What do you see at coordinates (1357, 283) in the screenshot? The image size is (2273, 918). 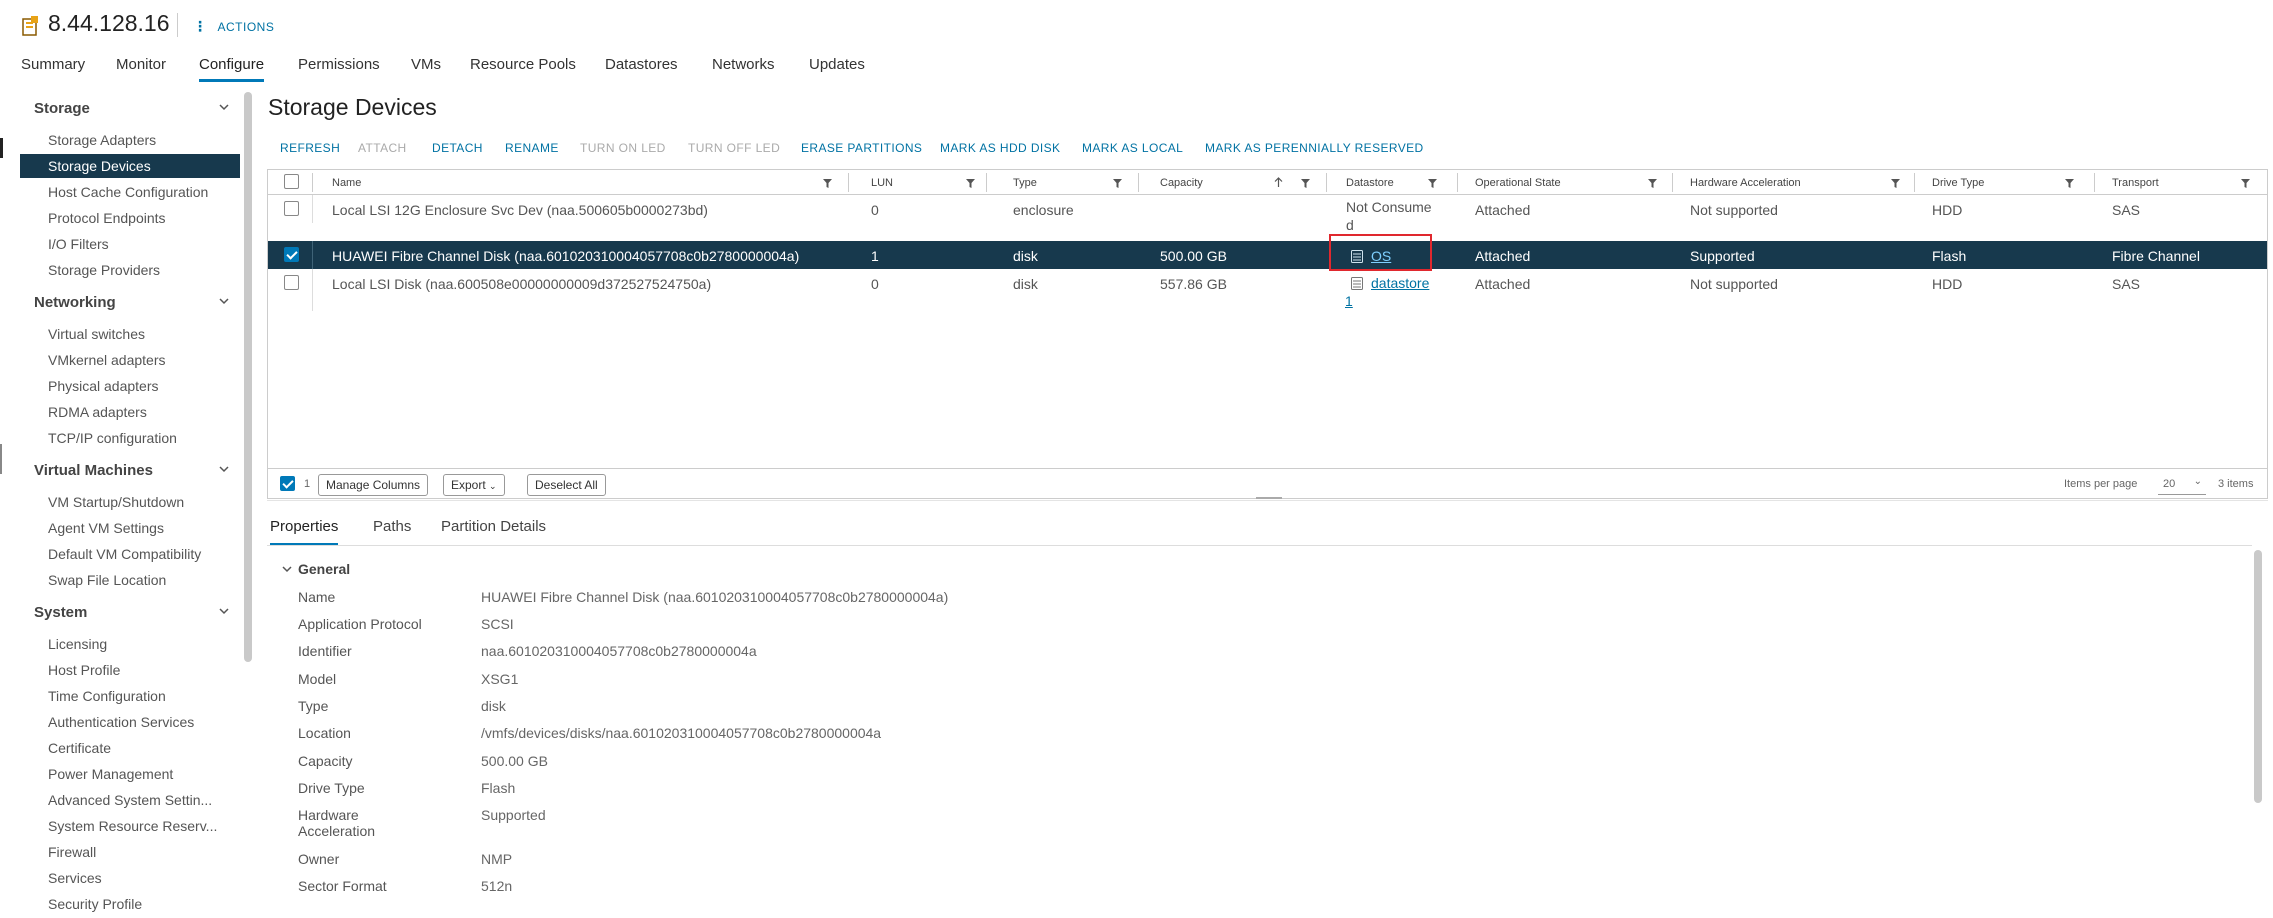 I see `datastore-icon` at bounding box center [1357, 283].